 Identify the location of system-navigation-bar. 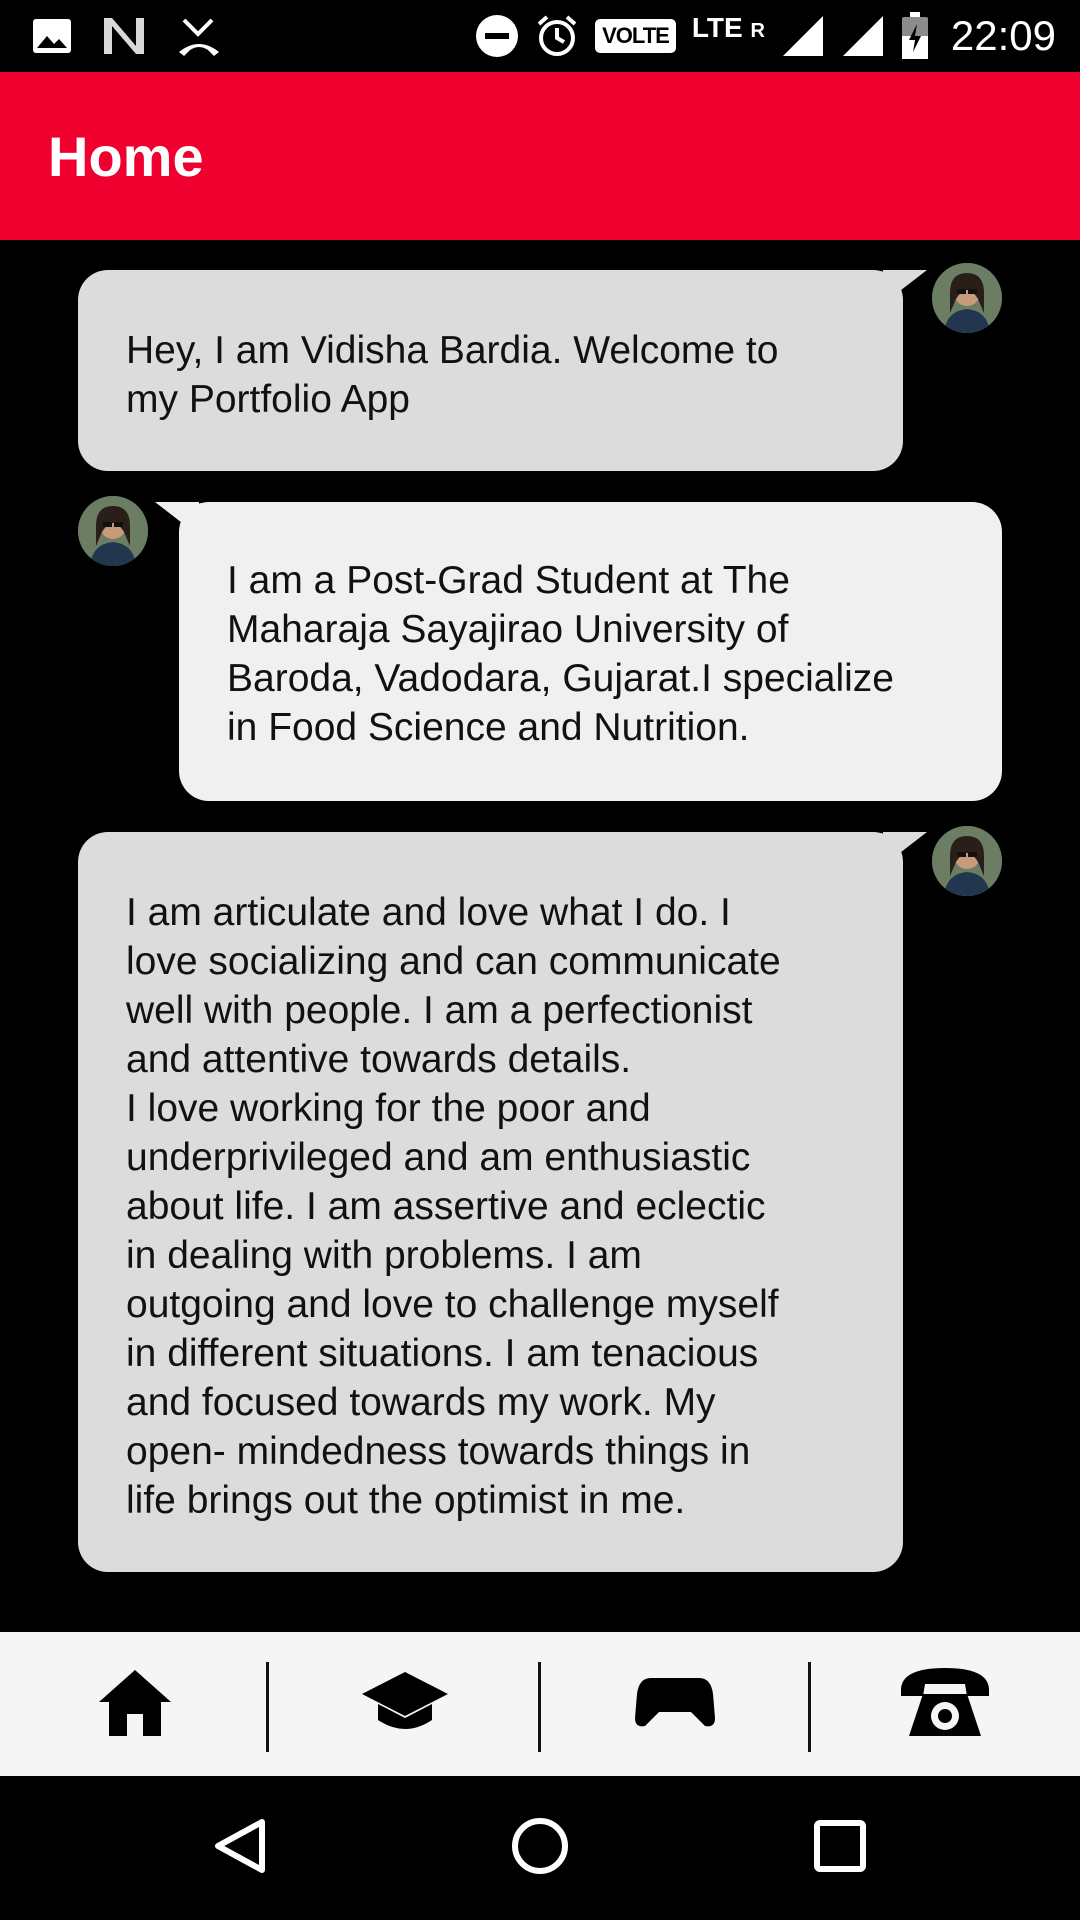
(540, 1848).